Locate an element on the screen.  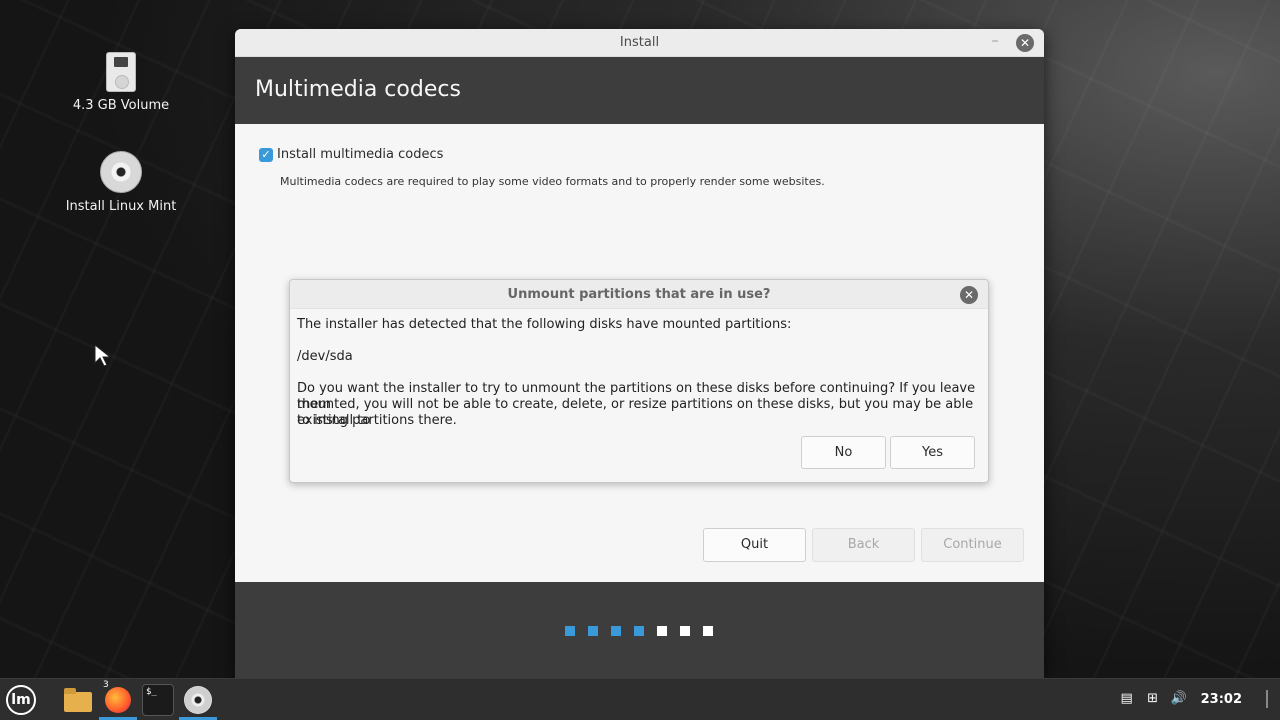
firefox-launcher: 3 is located at coordinates (118, 698).